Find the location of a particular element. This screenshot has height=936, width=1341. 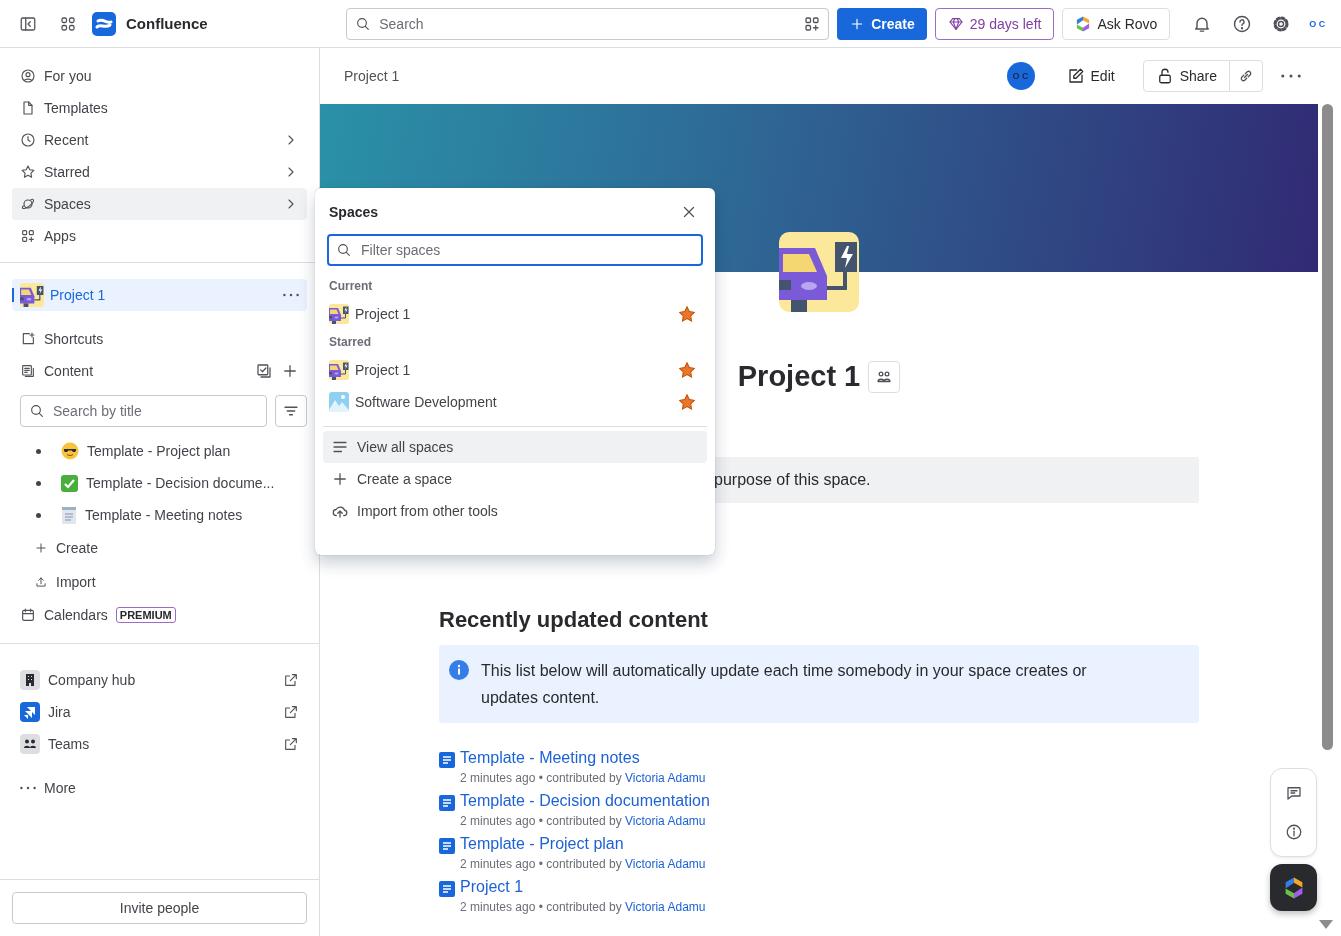

note-text: purpose of this space. is located at coordinates (792, 480).